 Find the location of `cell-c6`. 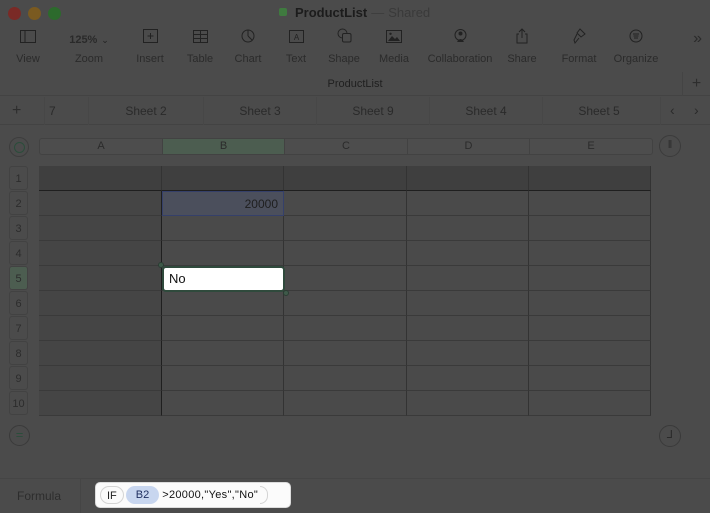

cell-c6 is located at coordinates (345, 303).